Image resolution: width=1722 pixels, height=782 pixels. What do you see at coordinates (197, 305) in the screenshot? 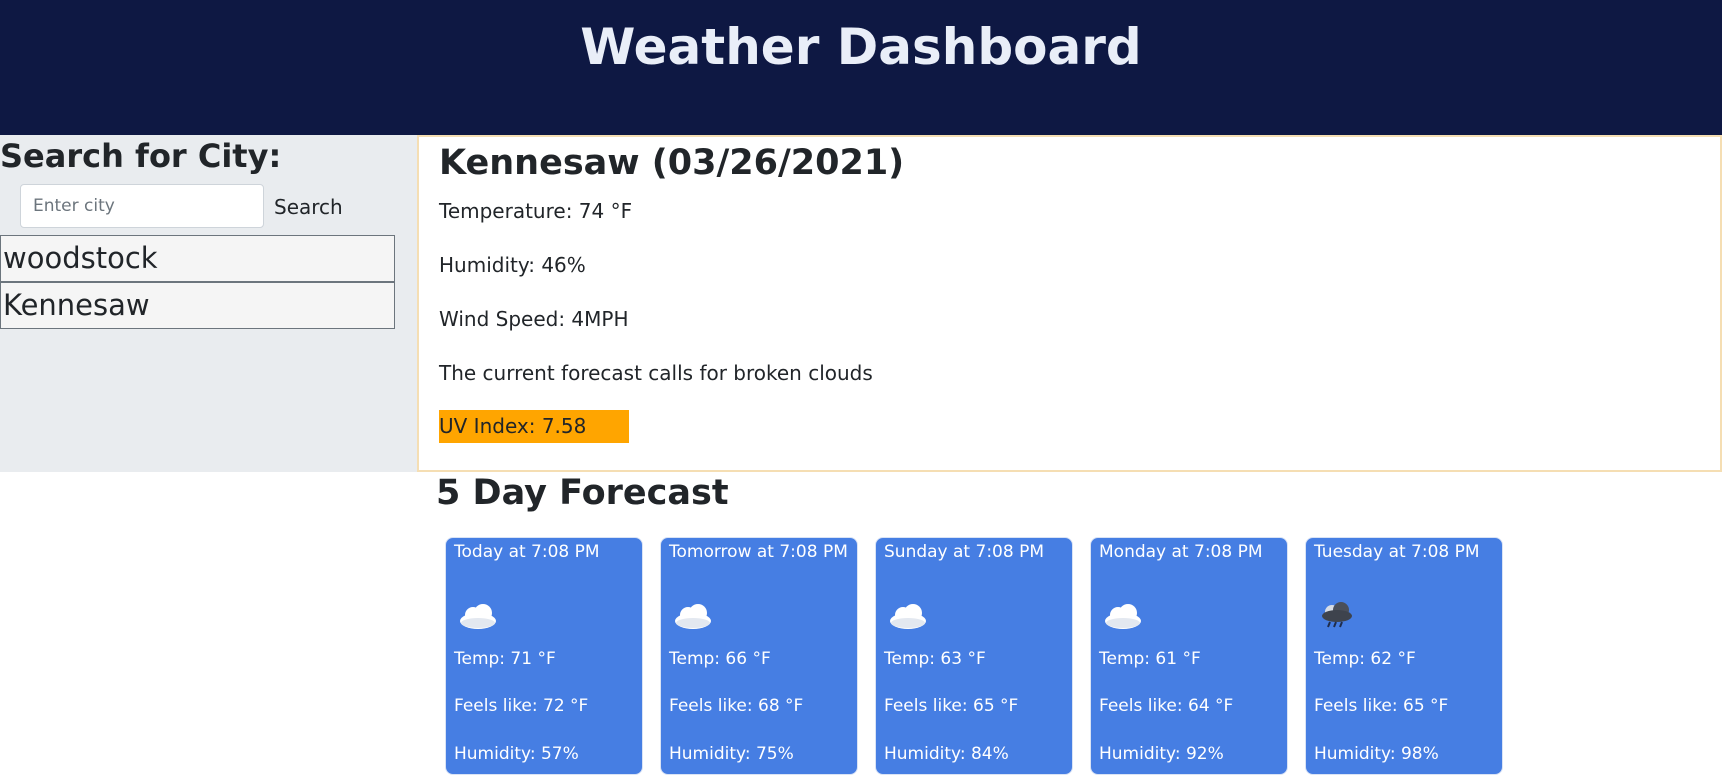
I see `history-item-kennesaw: Kennesaw` at bounding box center [197, 305].